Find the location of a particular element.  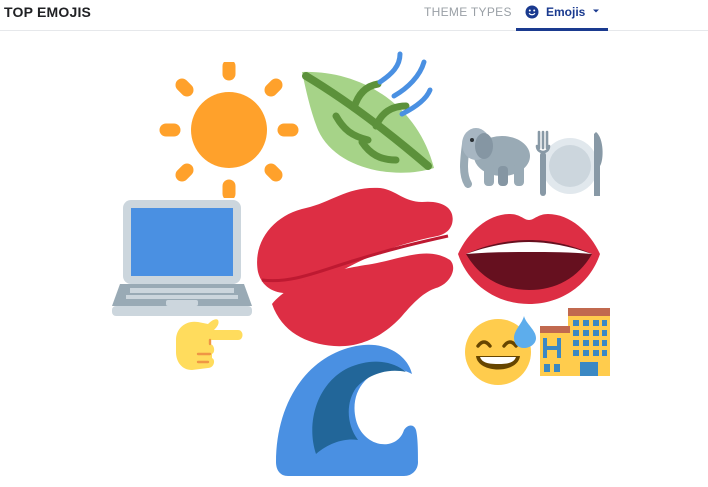

fork-knife-plate-icon is located at coordinates (570, 164).